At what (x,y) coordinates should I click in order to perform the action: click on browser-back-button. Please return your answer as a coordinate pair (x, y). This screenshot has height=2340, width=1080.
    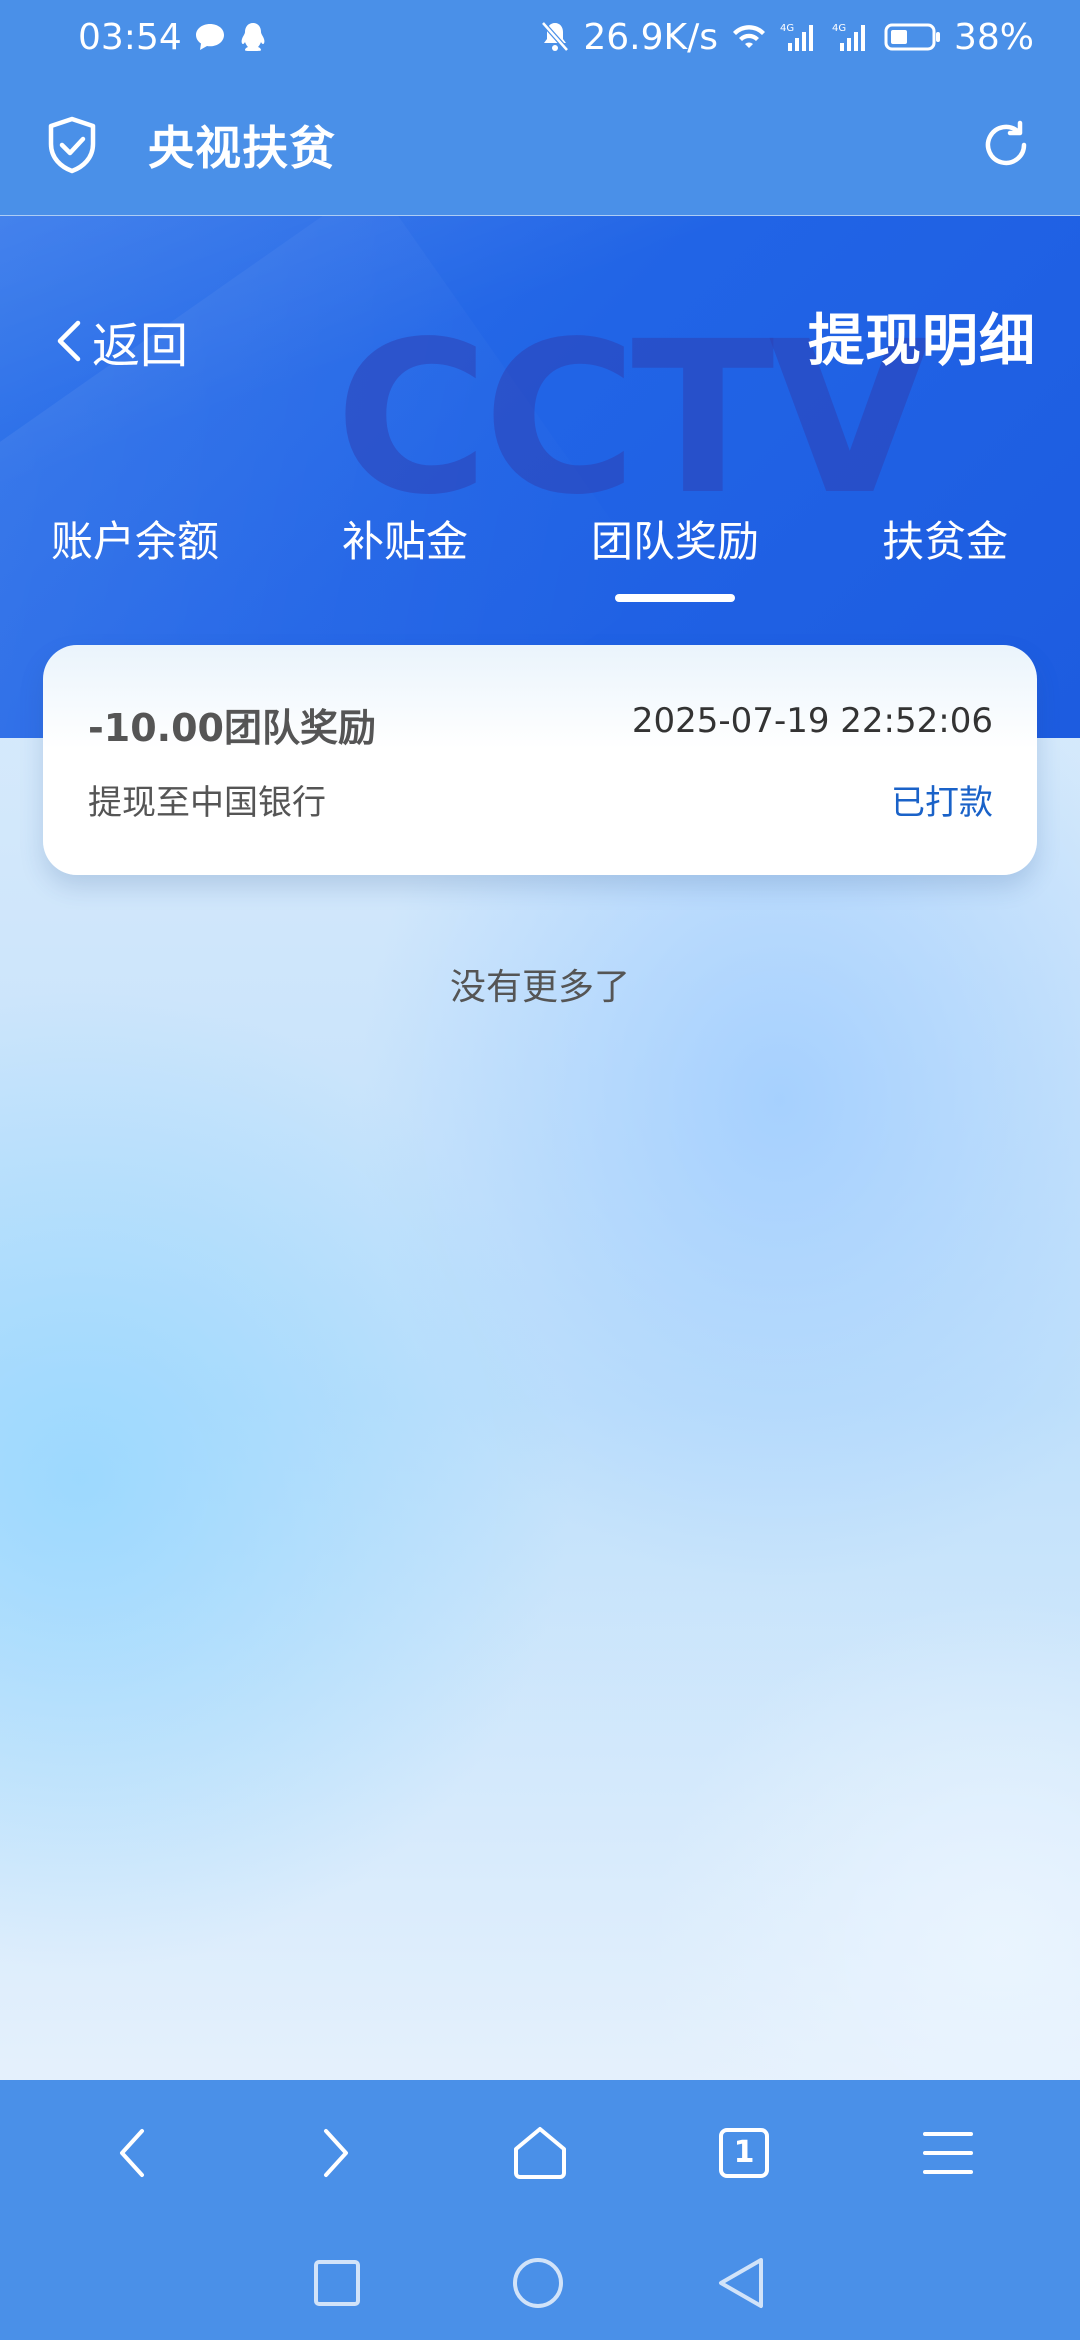
    Looking at the image, I should click on (132, 2153).